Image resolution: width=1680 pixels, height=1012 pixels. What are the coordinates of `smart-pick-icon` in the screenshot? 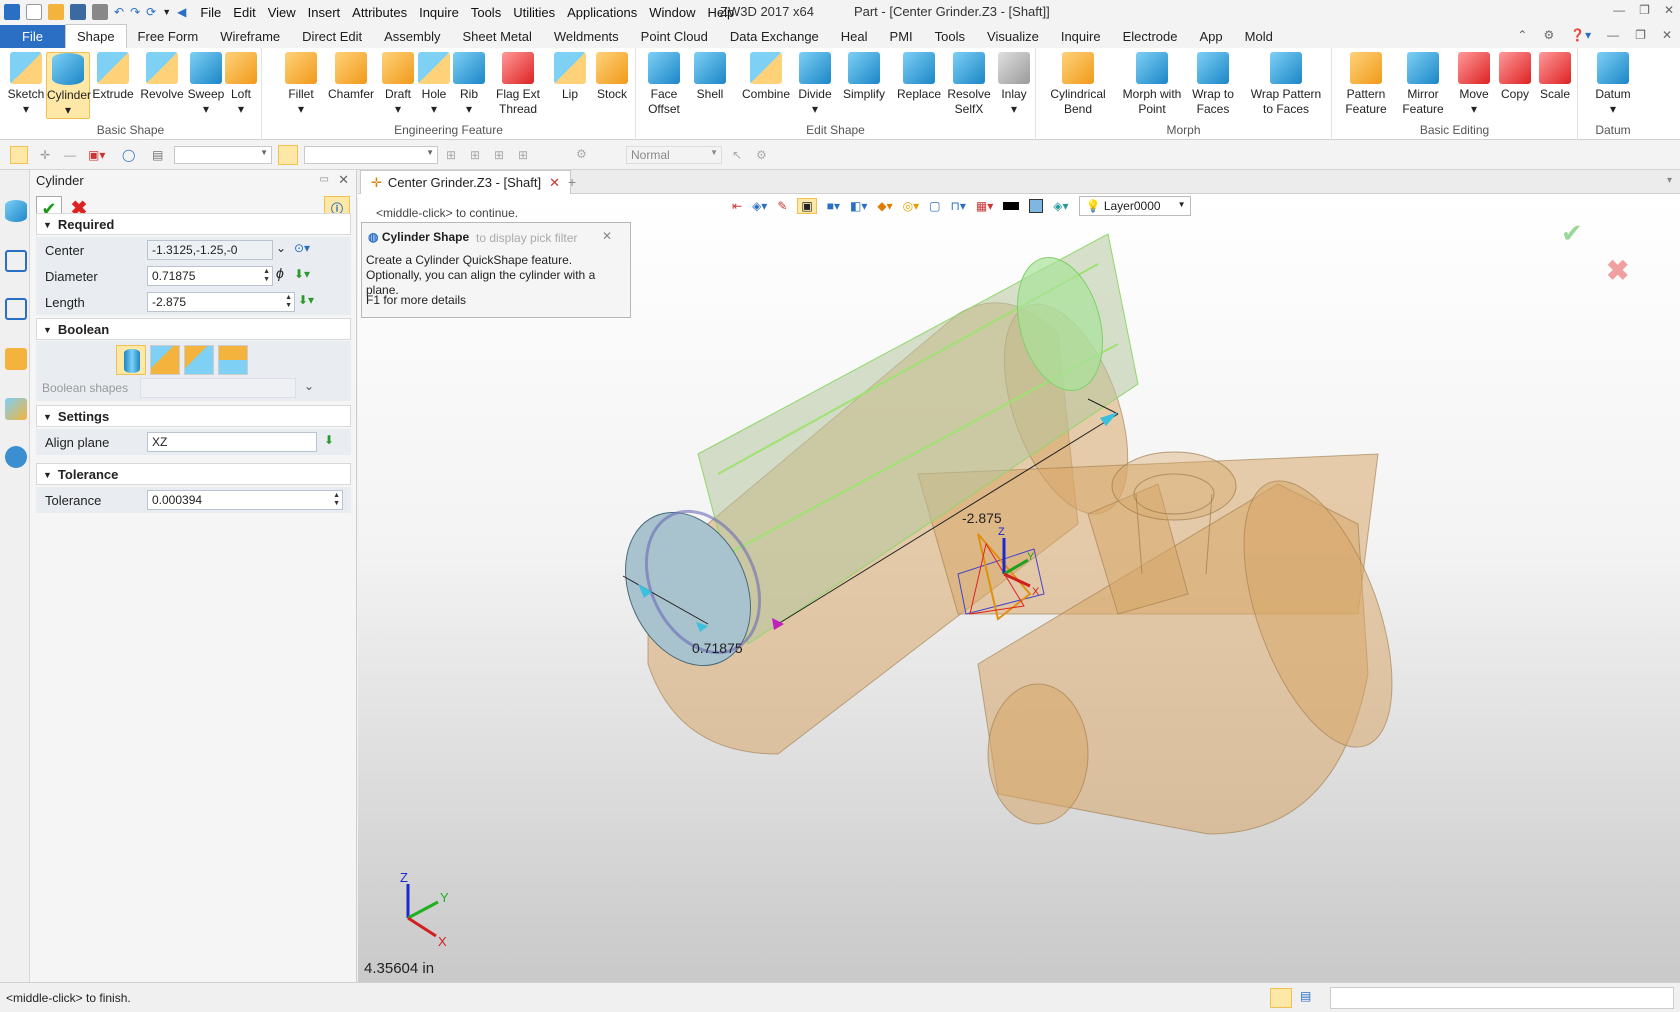 It's located at (288, 155).